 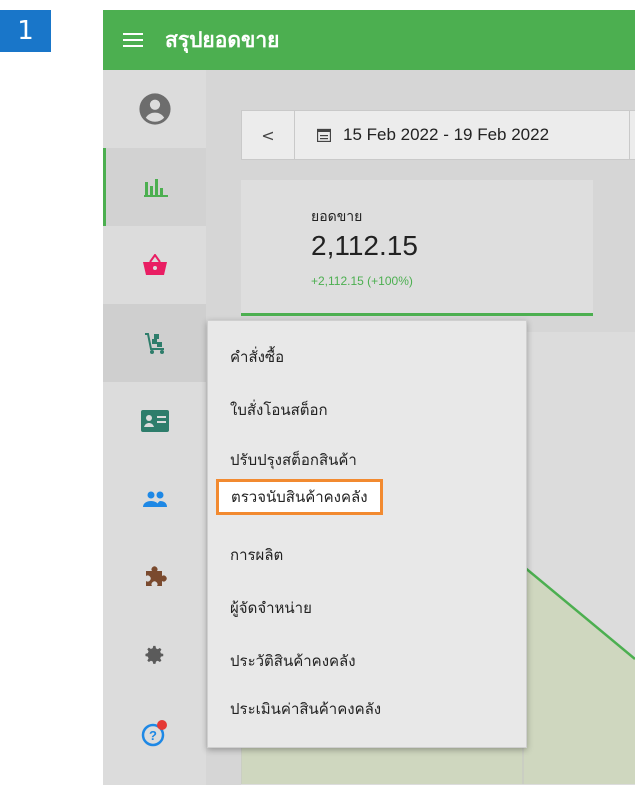 What do you see at coordinates (305, 709) in the screenshot?
I see `menu-item-inventory-valuation: ประเมินค่าสินค้าคงคลัง` at bounding box center [305, 709].